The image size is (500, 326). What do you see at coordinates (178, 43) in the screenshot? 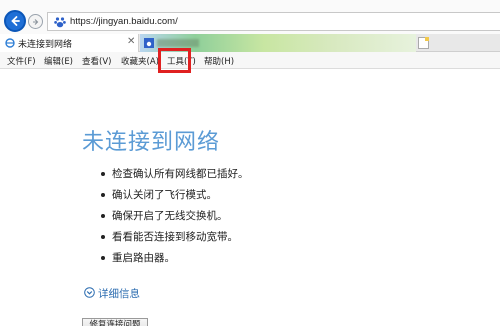
I see `blurred-tab-title` at bounding box center [178, 43].